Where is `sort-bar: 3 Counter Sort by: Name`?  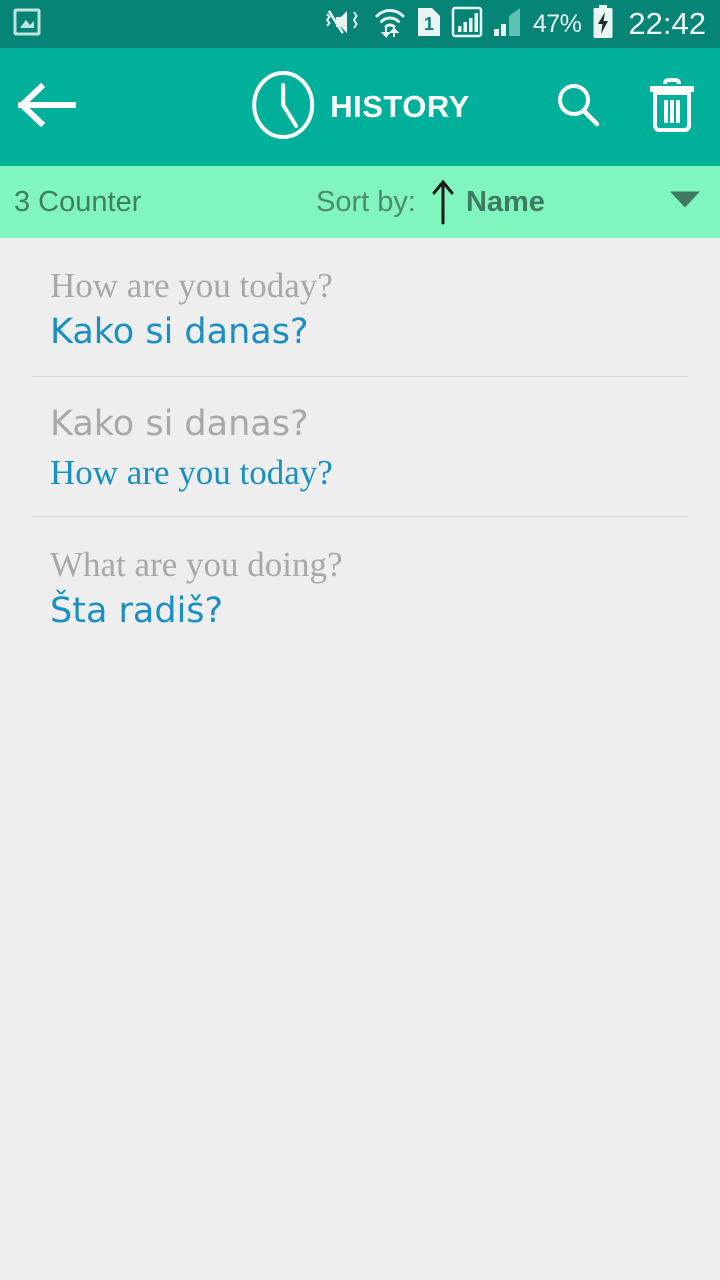
sort-bar: 3 Counter Sort by: Name is located at coordinates (360, 202).